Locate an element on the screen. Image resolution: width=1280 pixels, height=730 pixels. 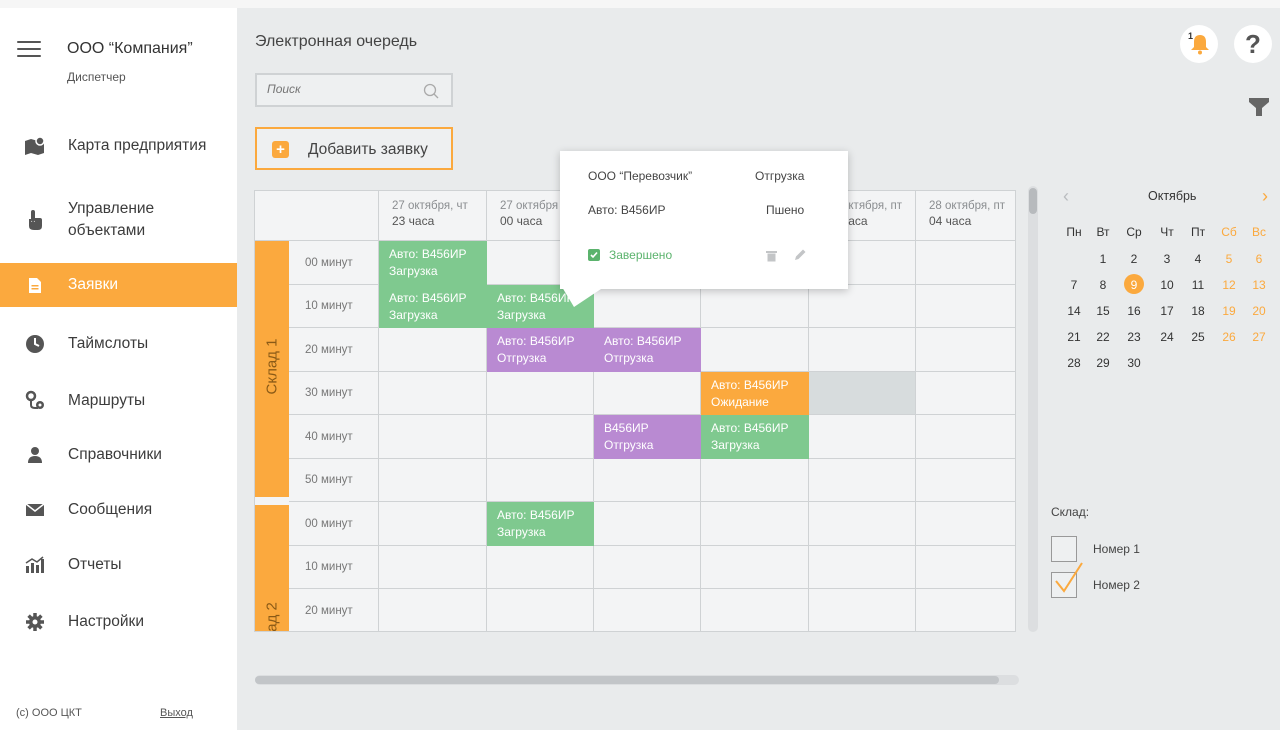
calendar-day: 23 is located at coordinates (1134, 337).